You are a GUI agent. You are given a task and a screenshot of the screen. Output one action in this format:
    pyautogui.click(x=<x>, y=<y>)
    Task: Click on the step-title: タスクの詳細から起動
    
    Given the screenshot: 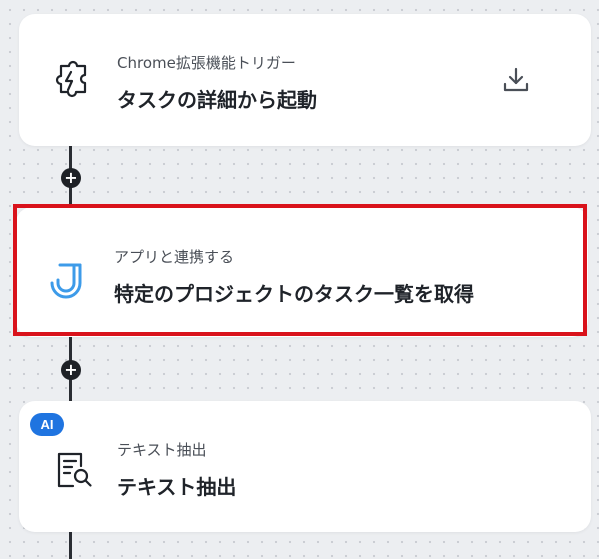 What is the action you would take?
    pyautogui.click(x=217, y=100)
    